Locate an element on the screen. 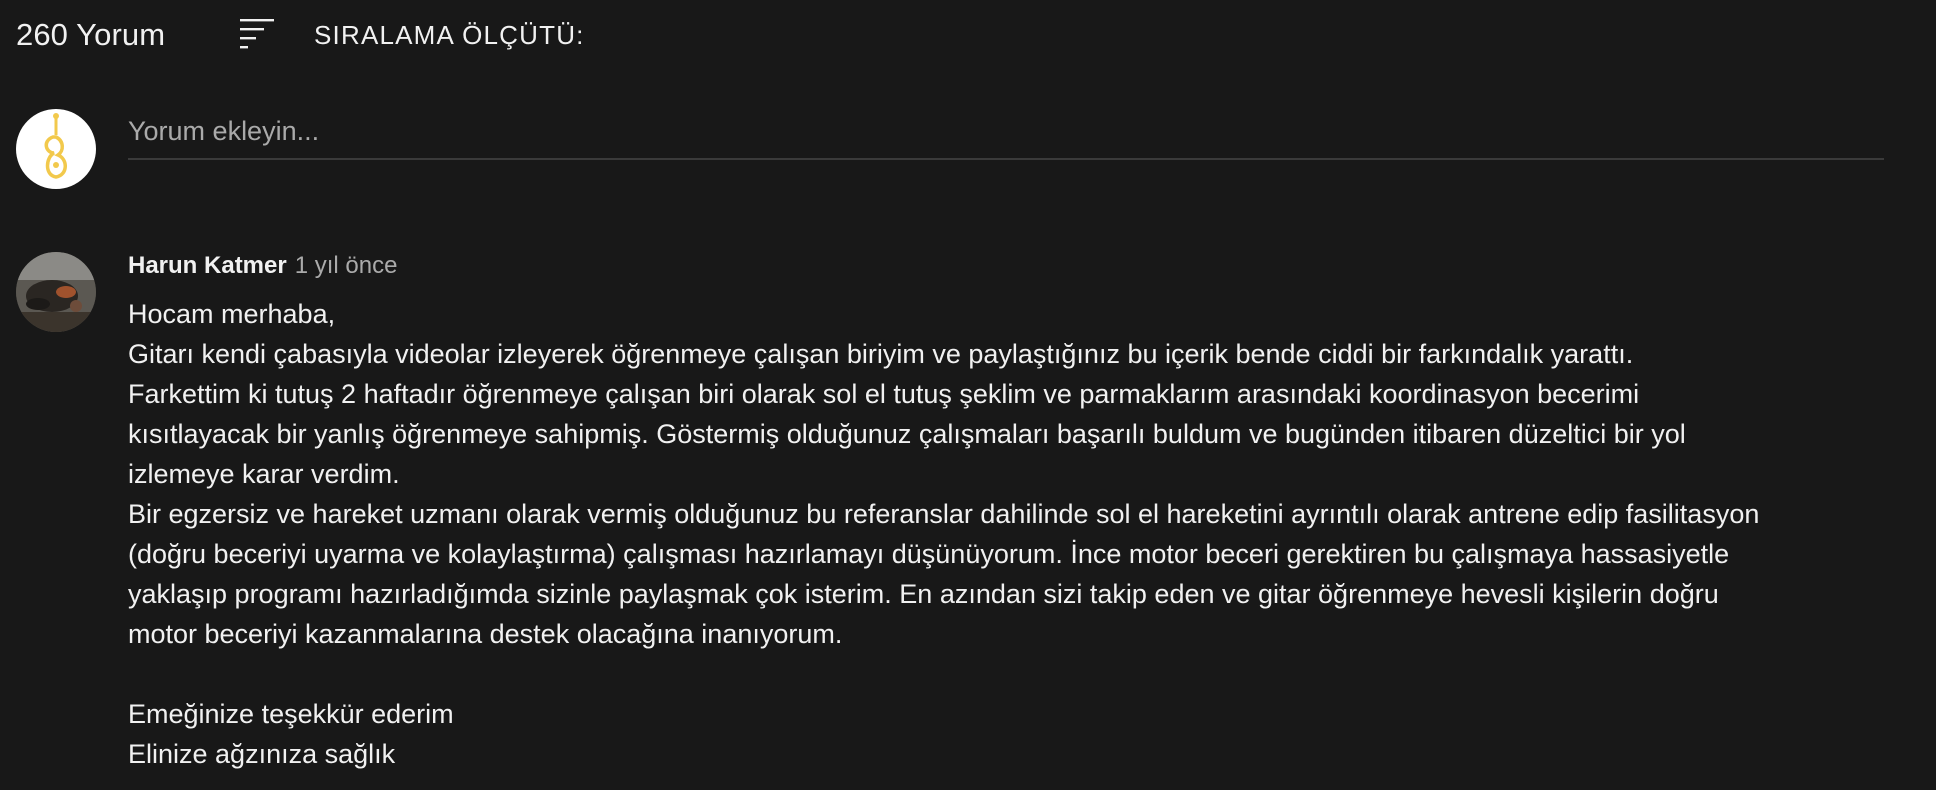  add-comment-input is located at coordinates (1006, 131).